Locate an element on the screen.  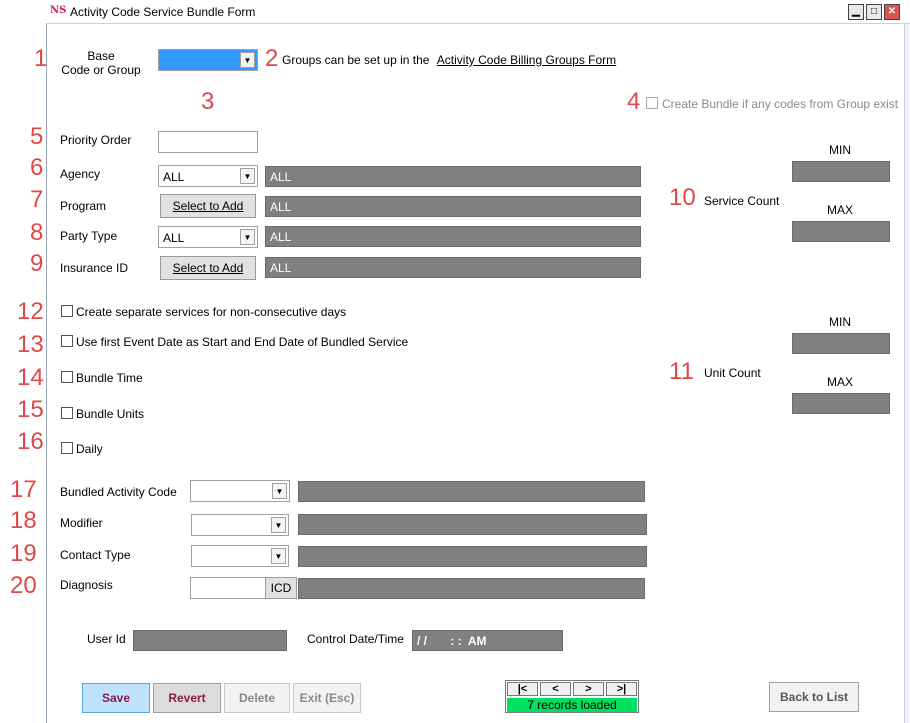
party-type-value: ALL is located at coordinates (174, 238).